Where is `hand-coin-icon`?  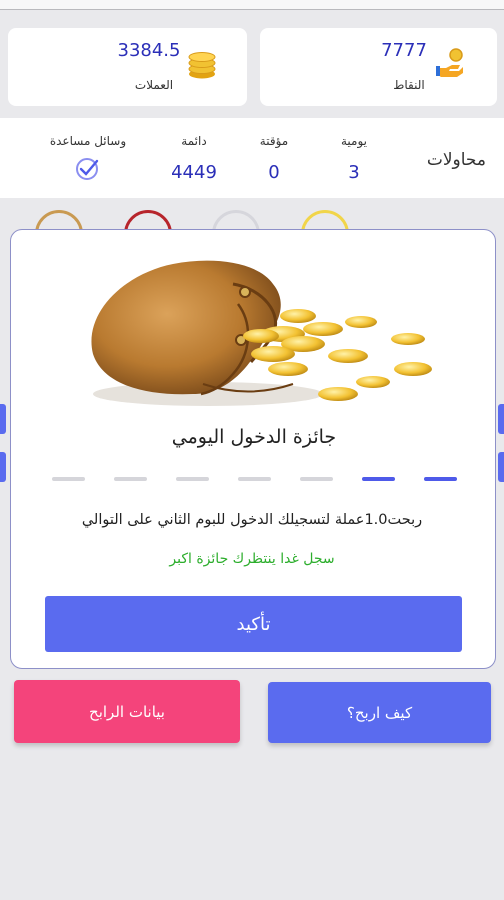
hand-coin-icon is located at coordinates (451, 65).